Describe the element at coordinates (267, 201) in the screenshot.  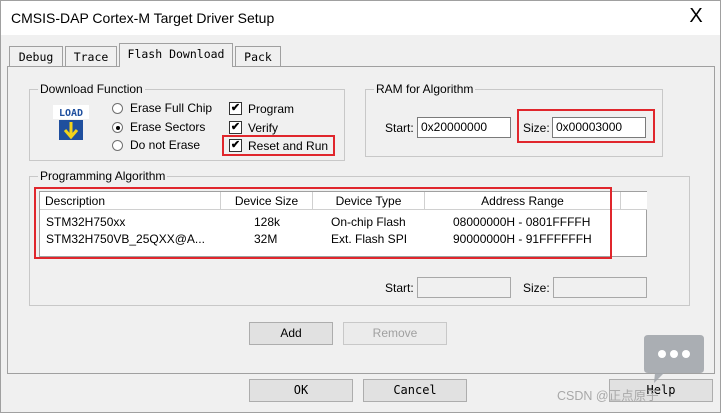
I see `column-header-device-size: Device Size` at that location.